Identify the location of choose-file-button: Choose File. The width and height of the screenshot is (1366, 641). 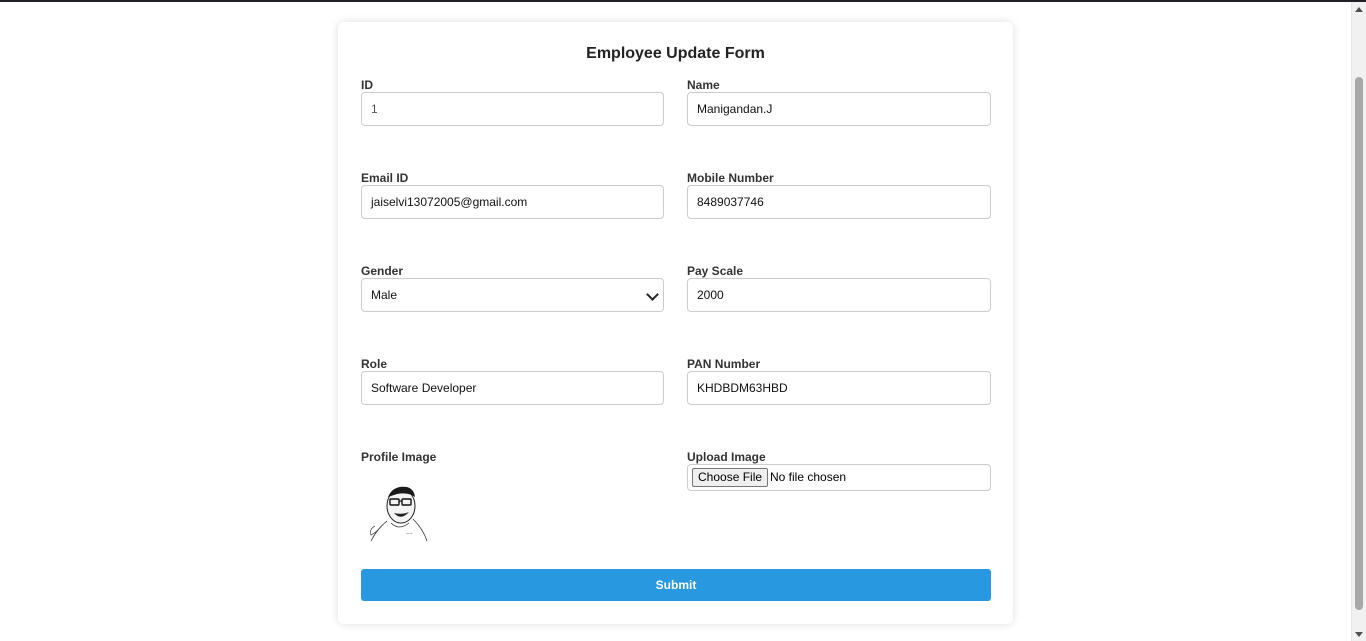
(730, 477).